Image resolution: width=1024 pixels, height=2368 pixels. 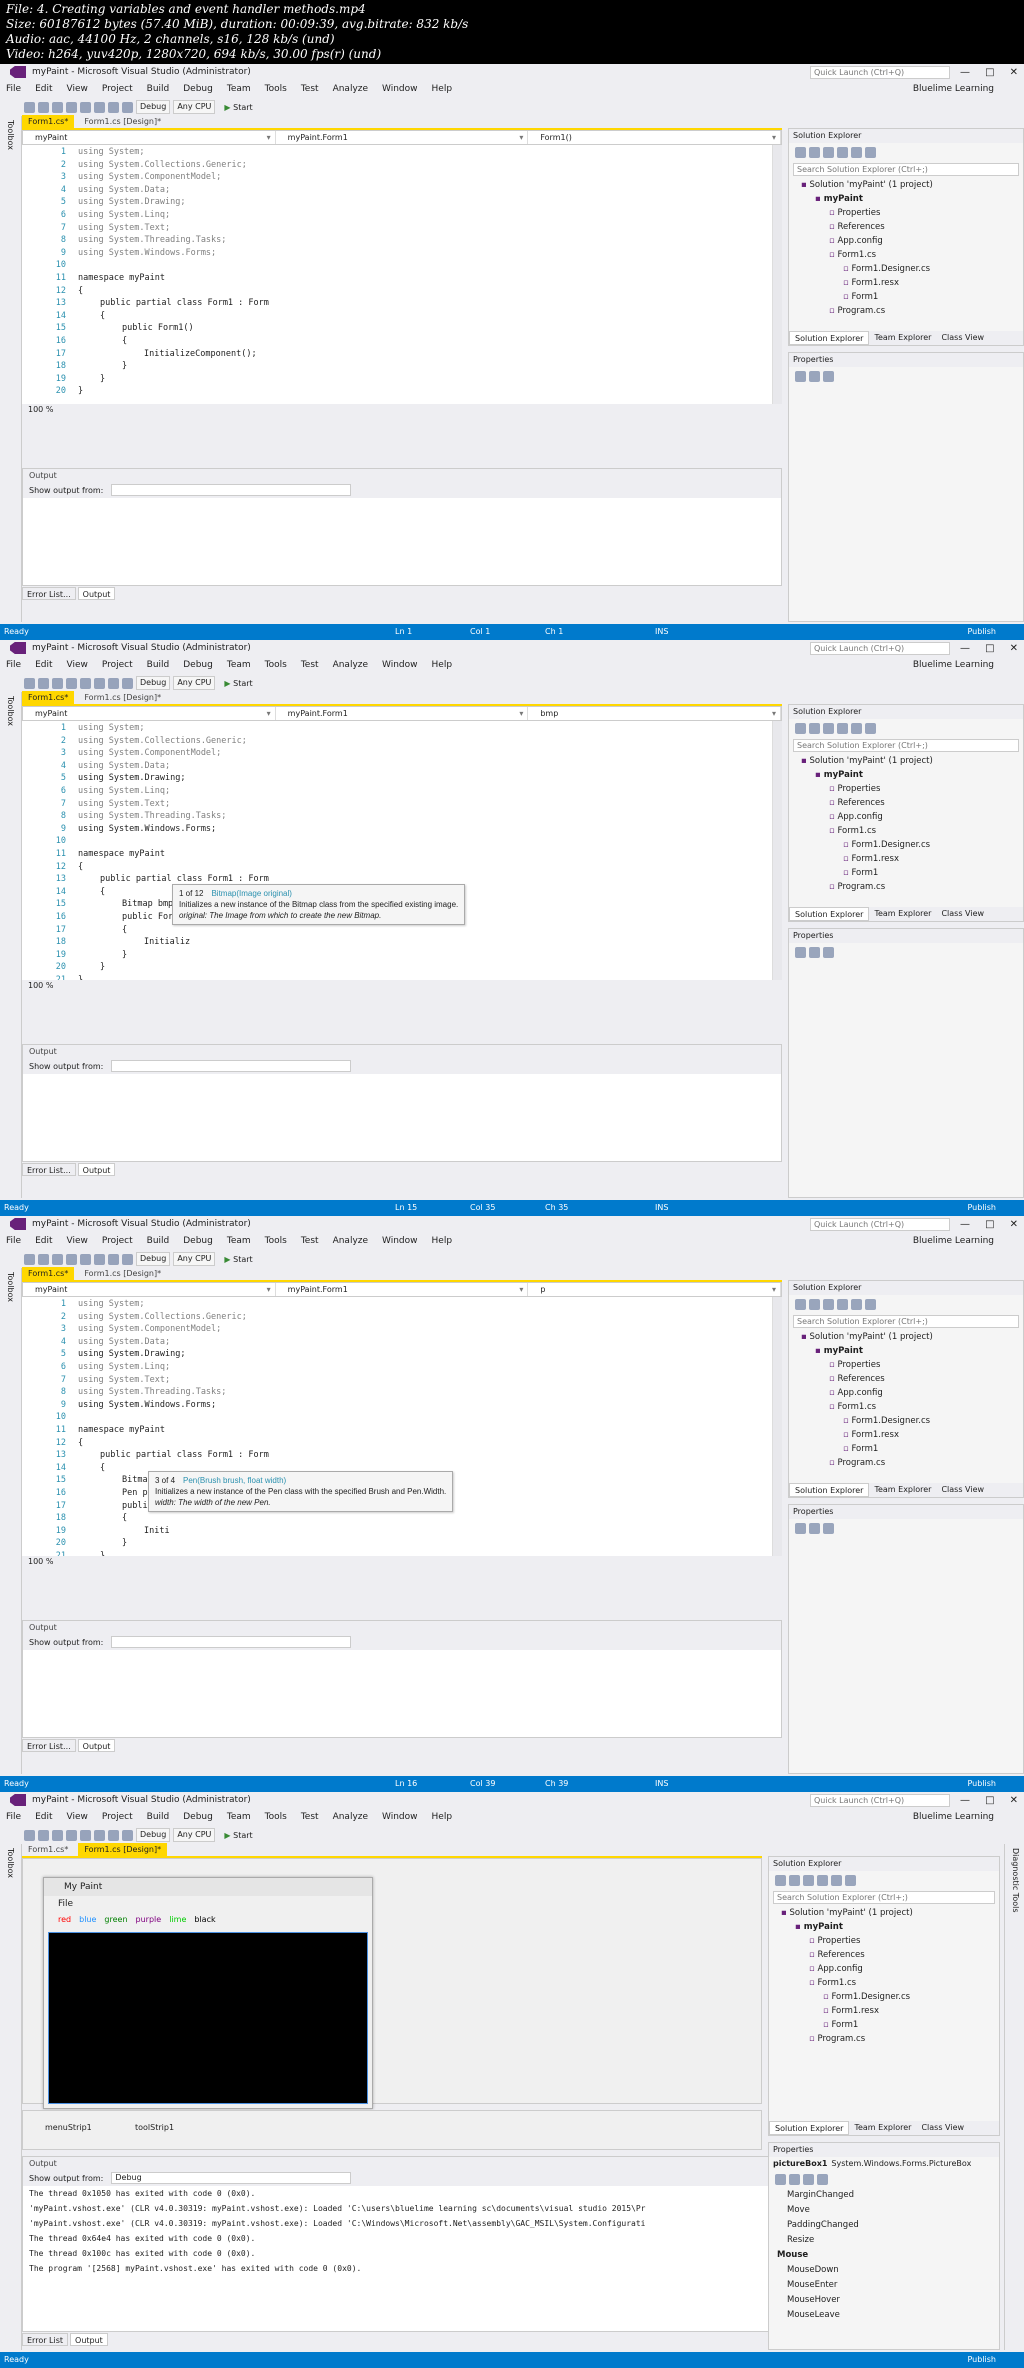 What do you see at coordinates (194, 107) in the screenshot?
I see `platform-select: Any CPU` at bounding box center [194, 107].